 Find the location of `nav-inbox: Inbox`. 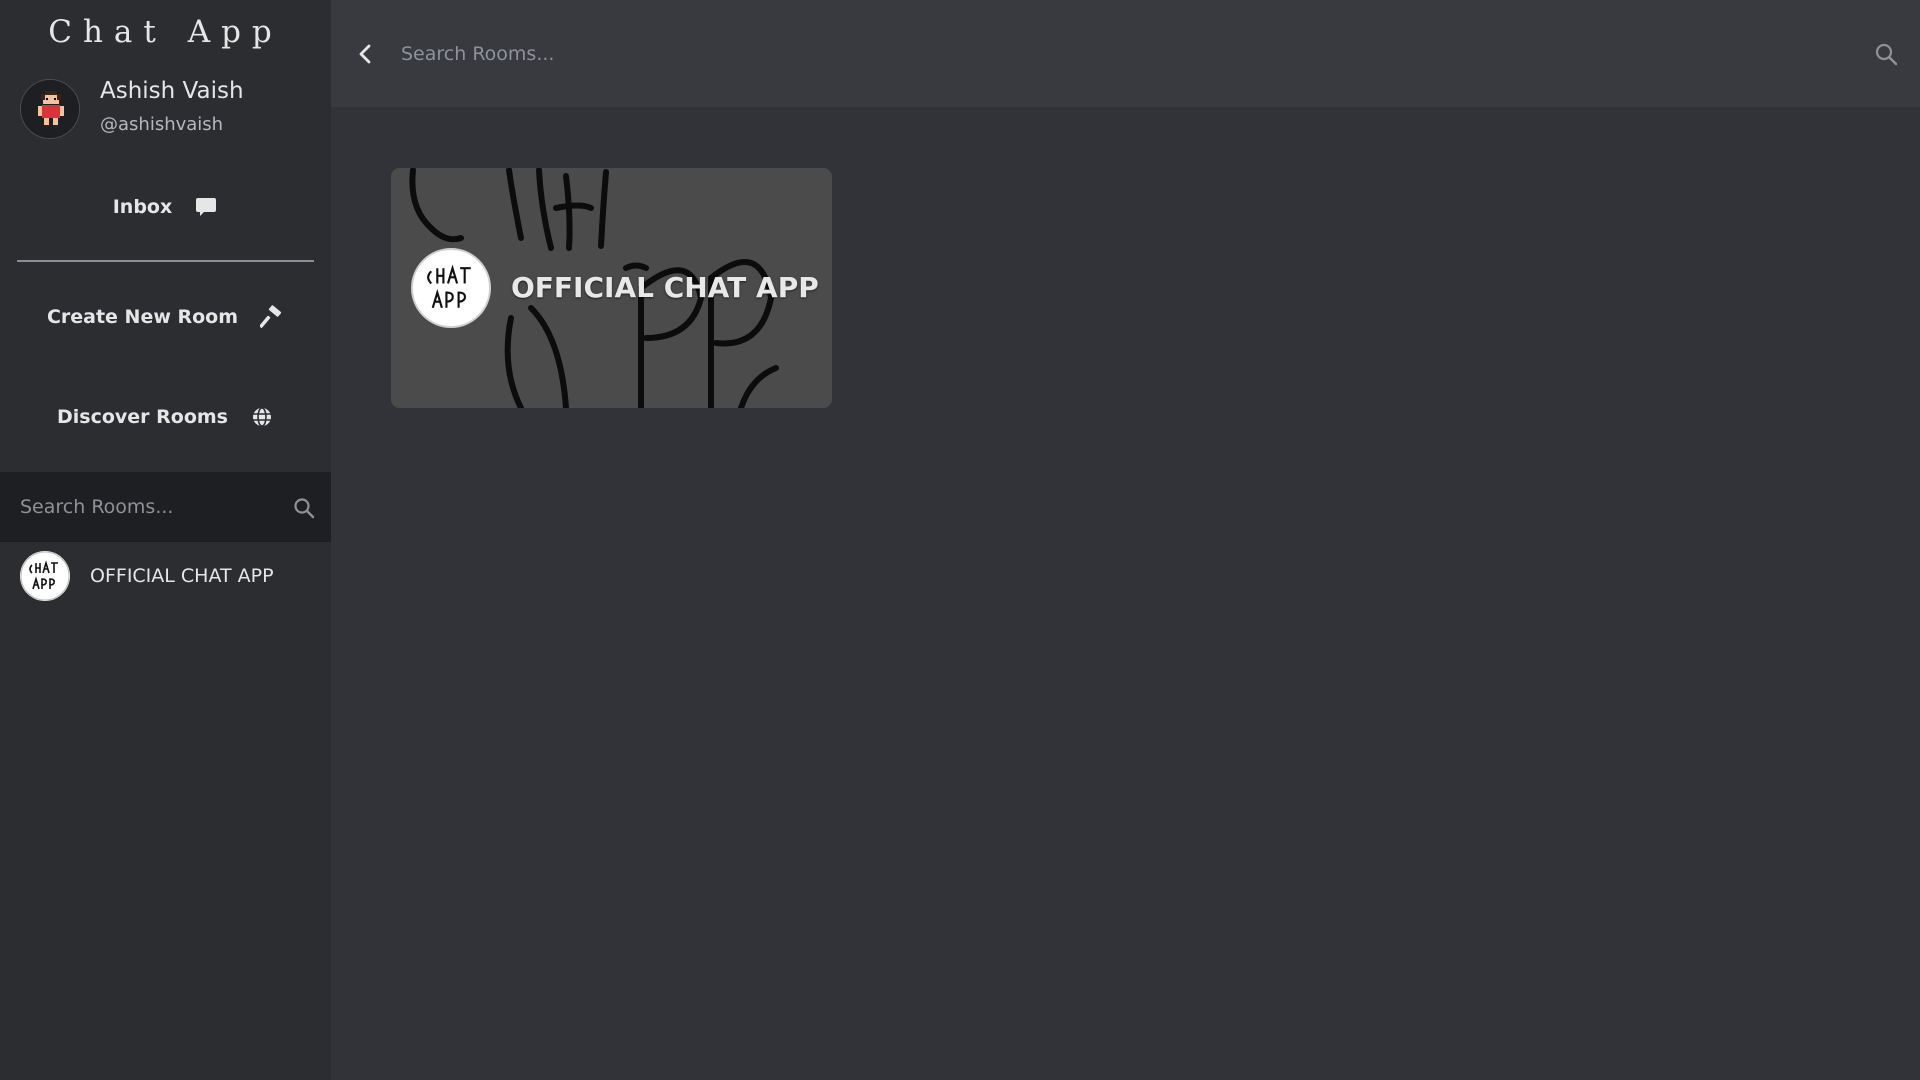

nav-inbox: Inbox is located at coordinates (165, 207).